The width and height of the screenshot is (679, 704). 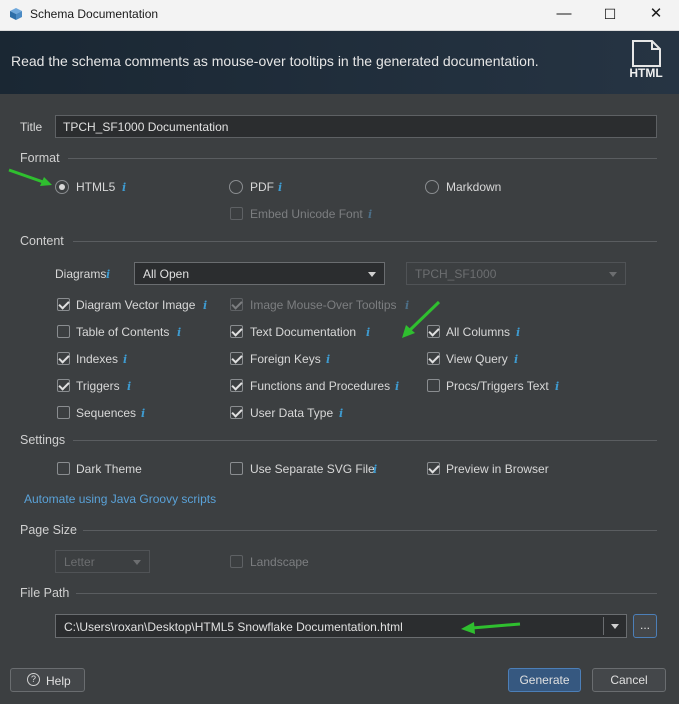 What do you see at coordinates (98, 386) in the screenshot?
I see `triggers-label: Triggers` at bounding box center [98, 386].